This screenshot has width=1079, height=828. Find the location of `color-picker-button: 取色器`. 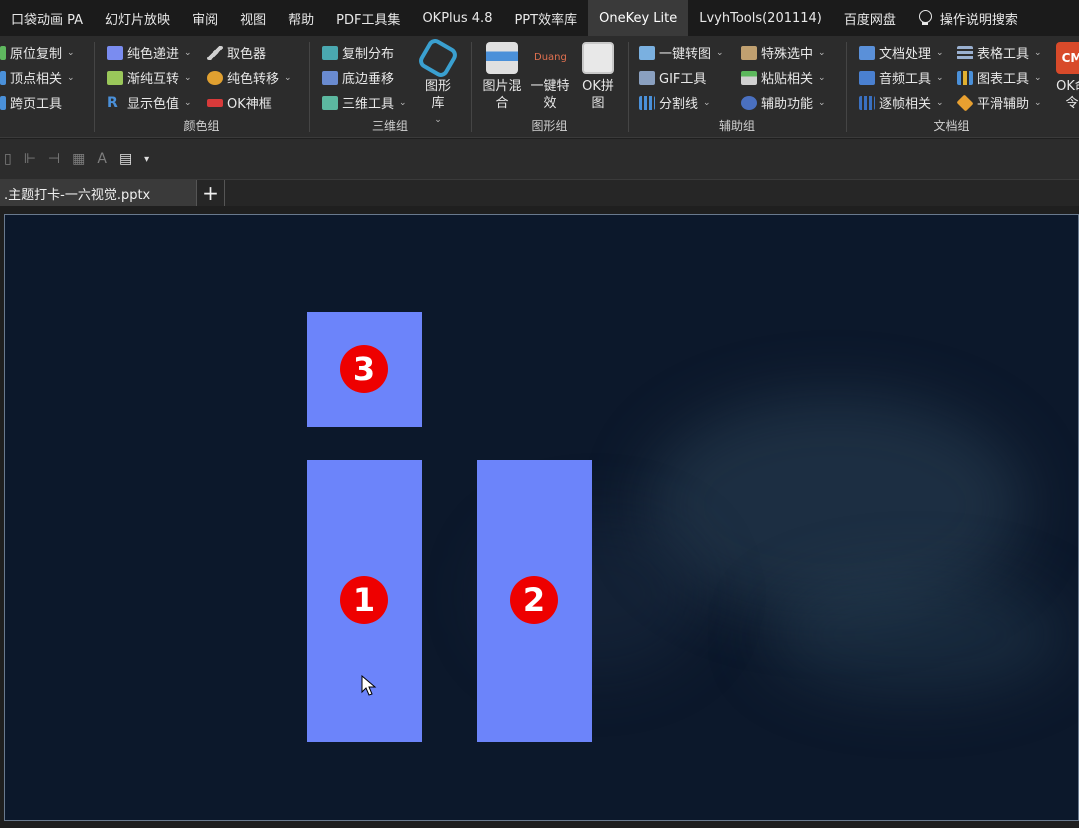

color-picker-button: 取色器 is located at coordinates (249, 52).